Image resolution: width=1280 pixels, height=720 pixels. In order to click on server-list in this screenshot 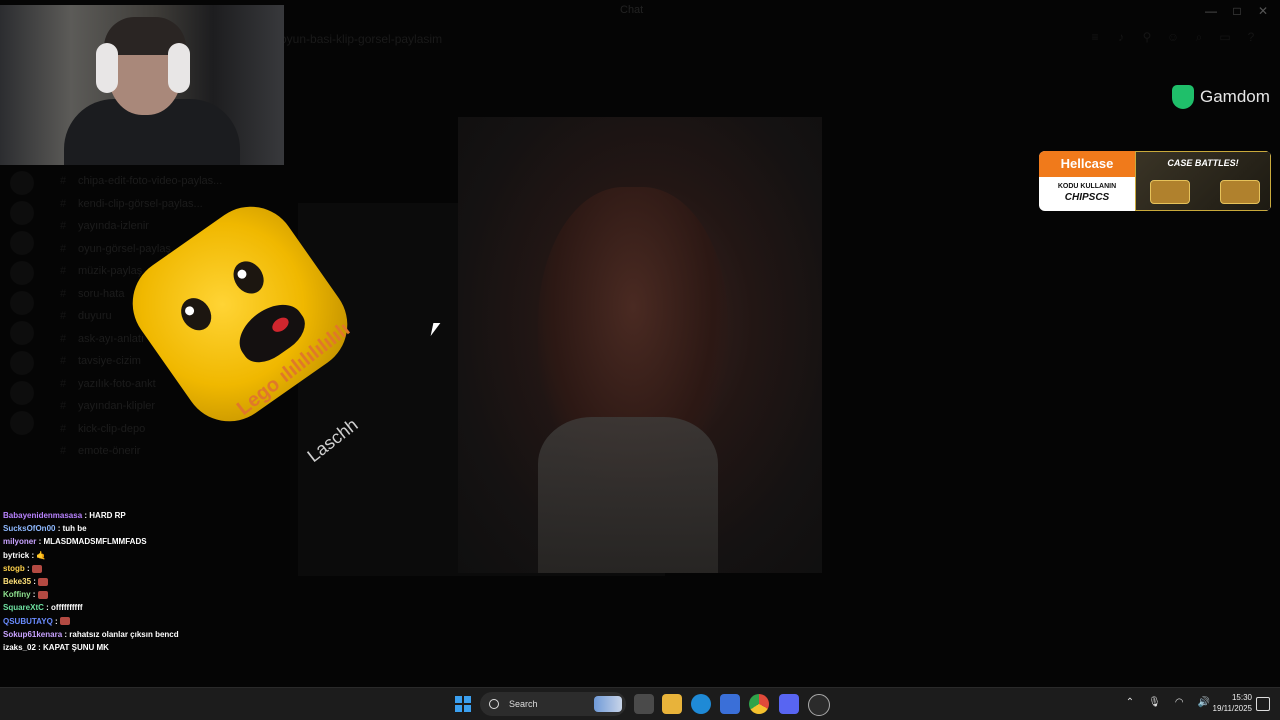, I will do `click(25, 303)`.